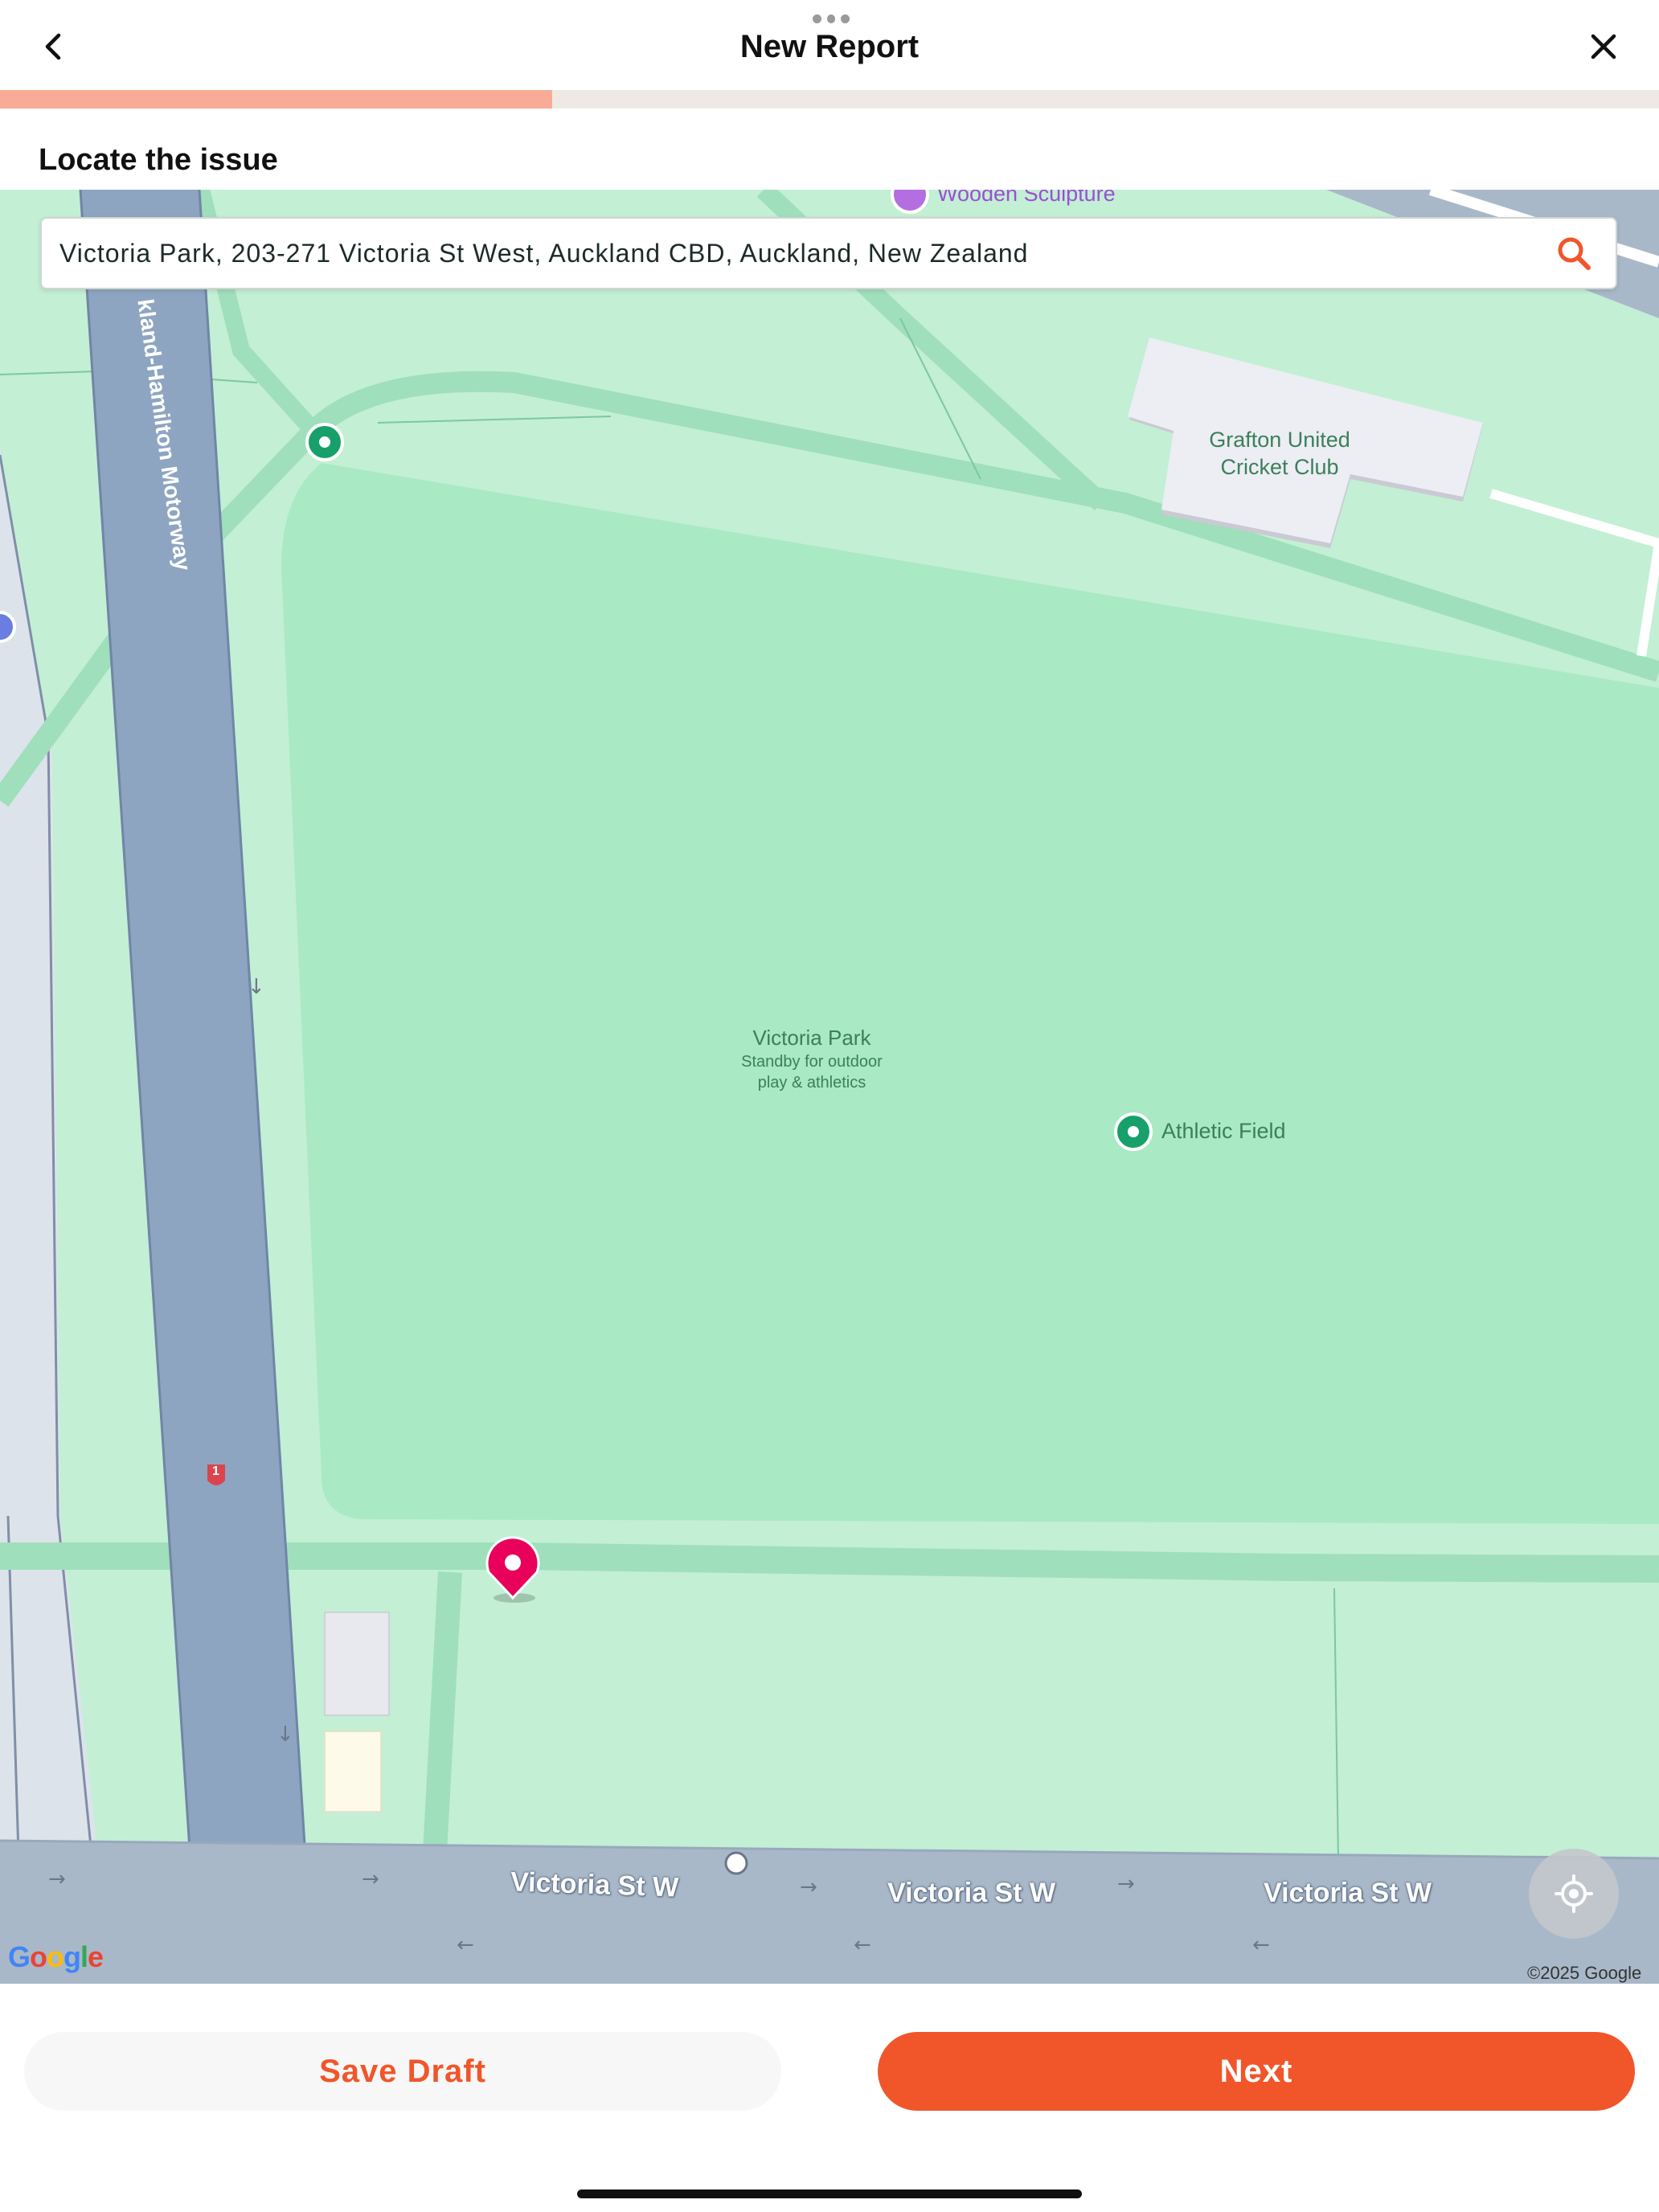 The image size is (1659, 2212). I want to click on search-icon, so click(1574, 253).